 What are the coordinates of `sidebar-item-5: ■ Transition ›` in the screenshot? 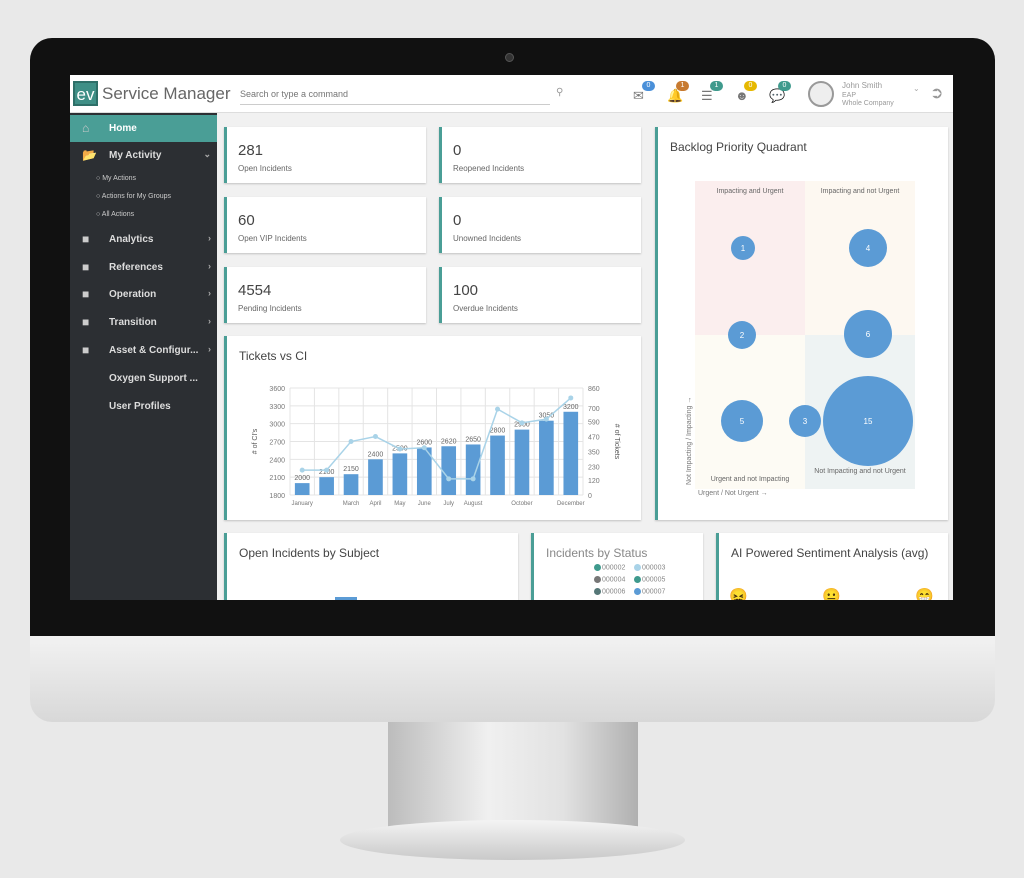 It's located at (143, 322).